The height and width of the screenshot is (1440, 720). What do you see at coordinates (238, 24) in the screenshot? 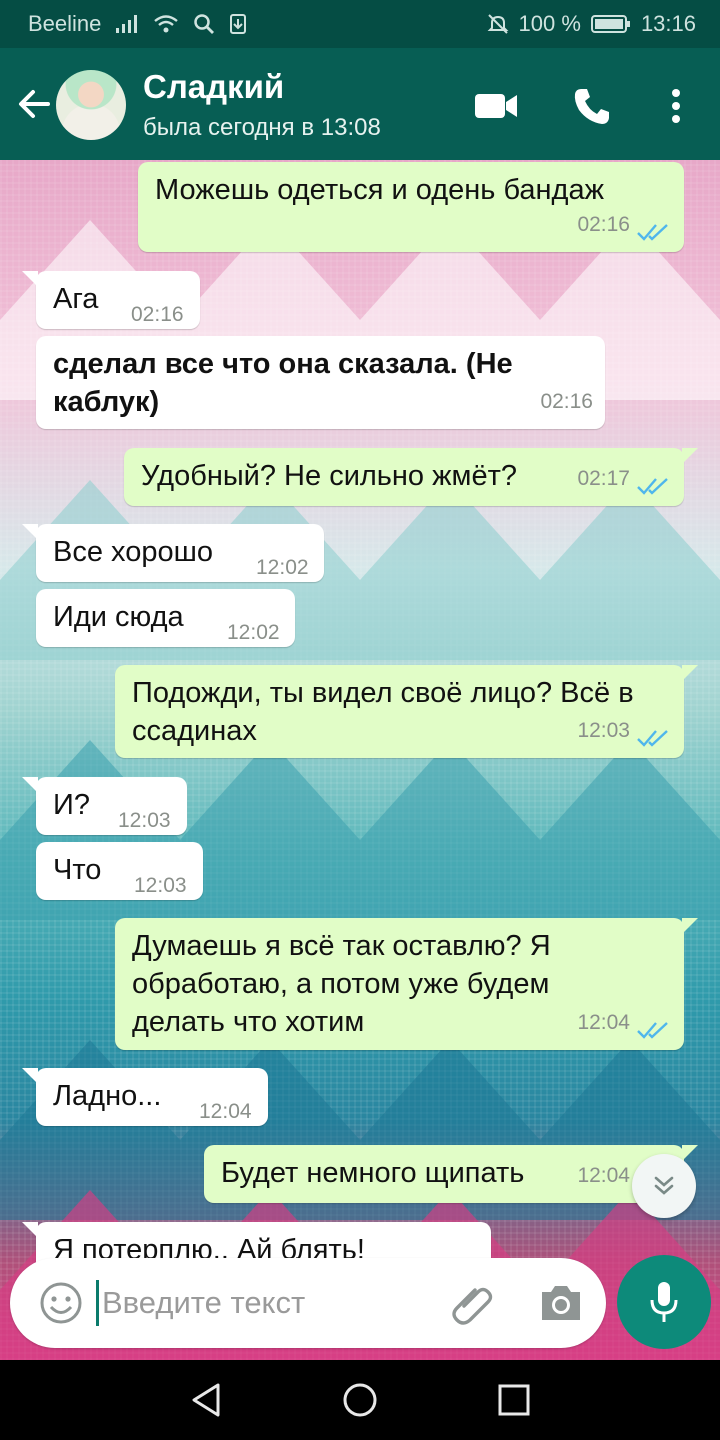
I see `download-icon` at bounding box center [238, 24].